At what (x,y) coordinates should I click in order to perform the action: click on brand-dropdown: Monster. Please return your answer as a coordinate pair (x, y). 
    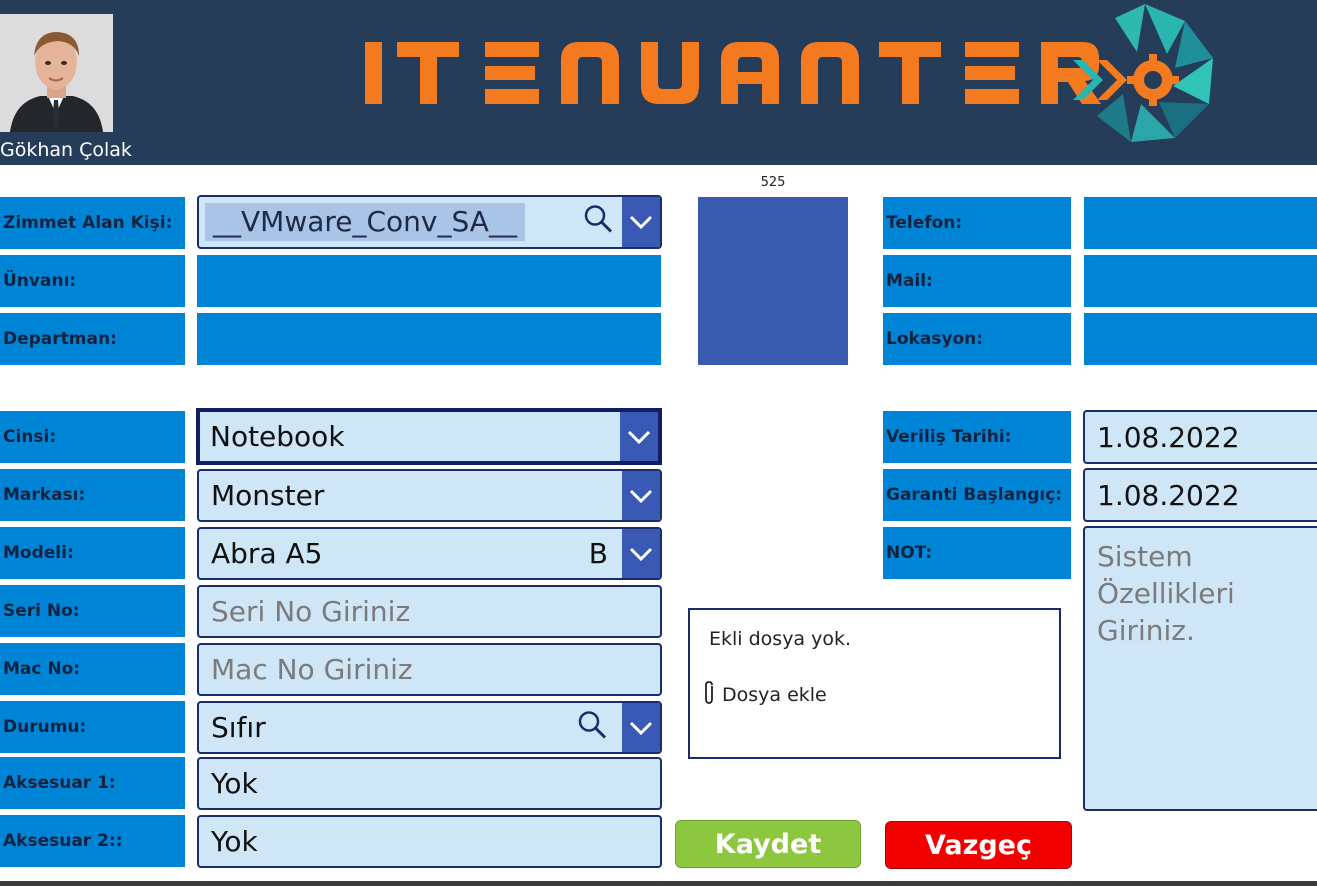
    Looking at the image, I should click on (429, 495).